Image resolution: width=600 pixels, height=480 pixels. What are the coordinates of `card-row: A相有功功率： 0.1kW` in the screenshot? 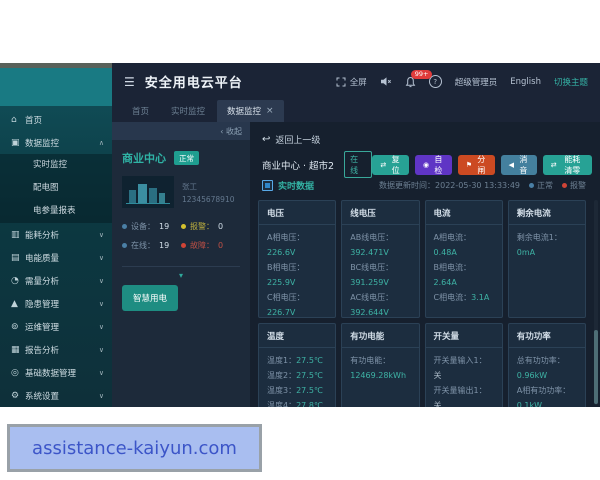 It's located at (547, 395).